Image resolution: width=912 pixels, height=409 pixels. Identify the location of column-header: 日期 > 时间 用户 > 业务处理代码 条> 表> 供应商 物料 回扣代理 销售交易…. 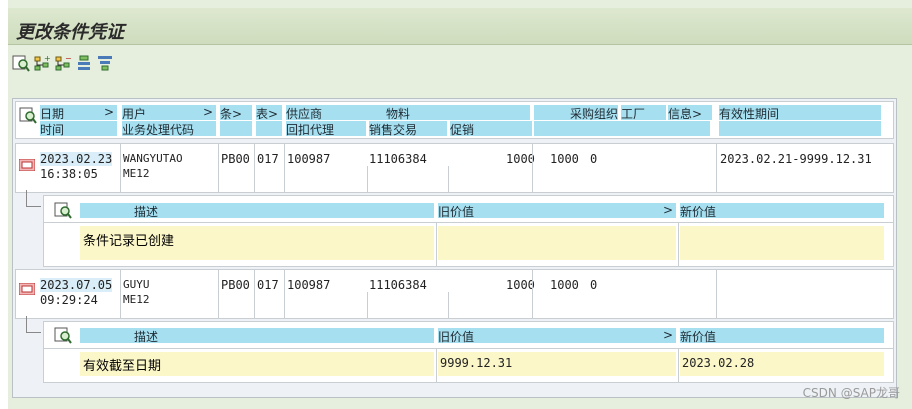
(454, 120).